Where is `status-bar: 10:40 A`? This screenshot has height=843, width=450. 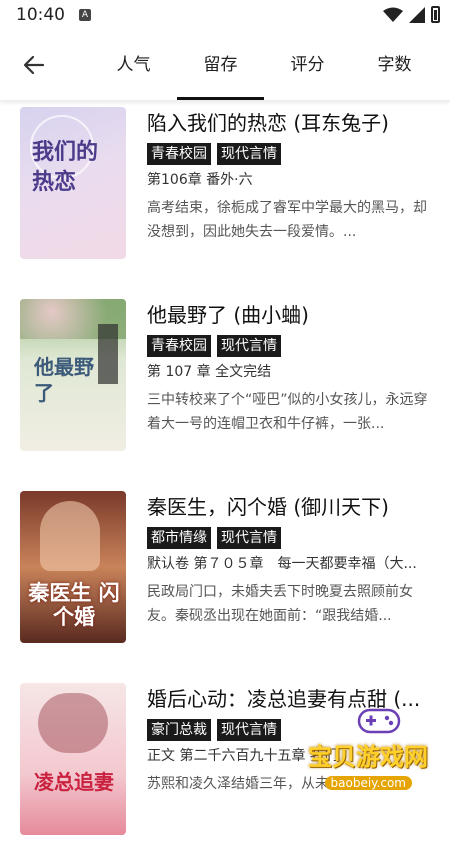
status-bar: 10:40 A is located at coordinates (225, 15).